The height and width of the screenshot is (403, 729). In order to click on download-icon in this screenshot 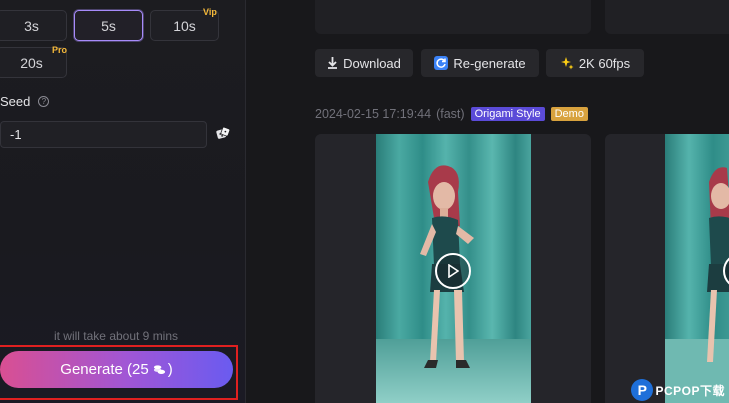, I will do `click(332, 63)`.